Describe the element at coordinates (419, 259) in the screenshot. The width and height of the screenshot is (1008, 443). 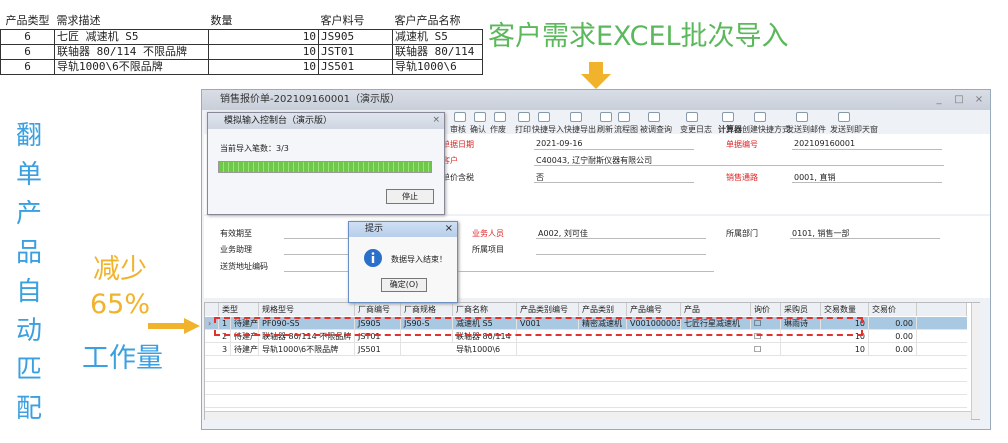
I see `tip-message: 数据导入结束！` at that location.